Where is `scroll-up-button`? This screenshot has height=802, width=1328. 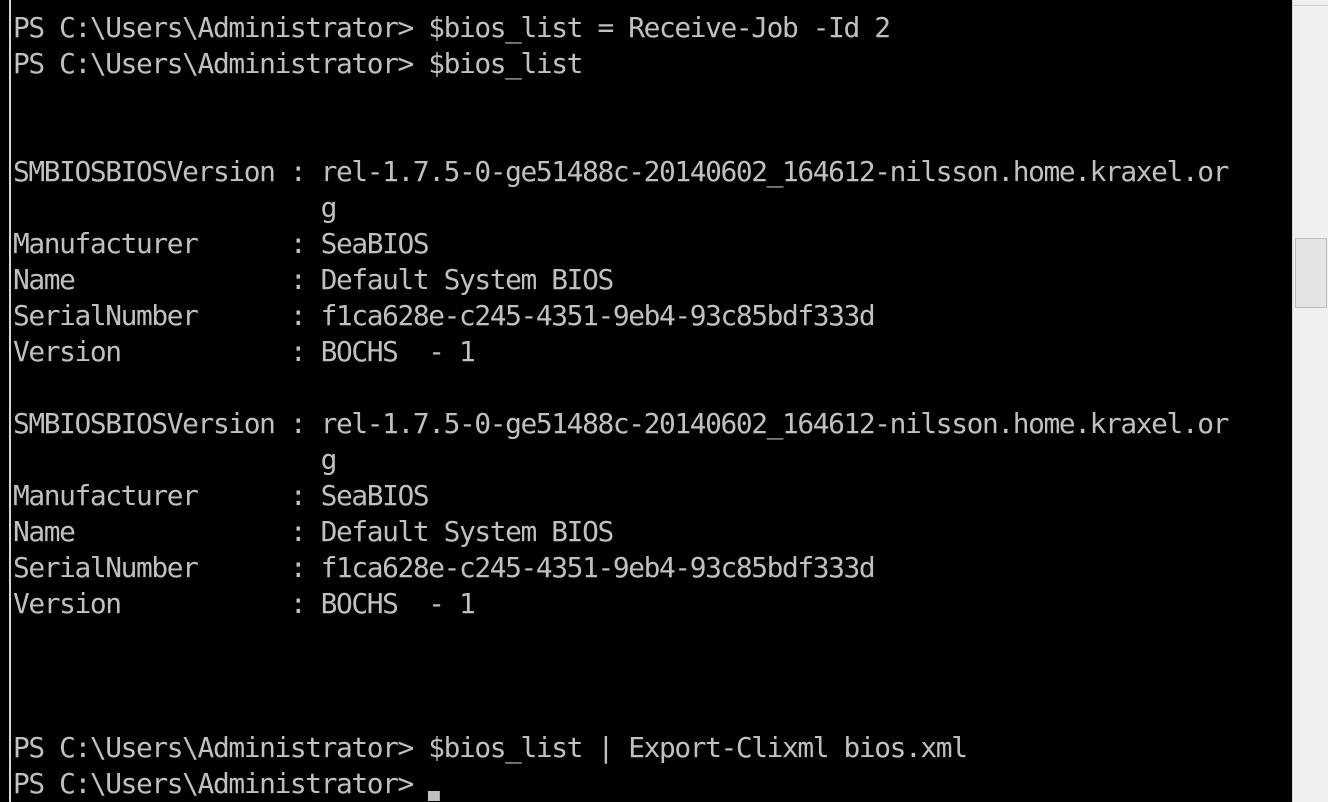
scroll-up-button is located at coordinates (1310, 3).